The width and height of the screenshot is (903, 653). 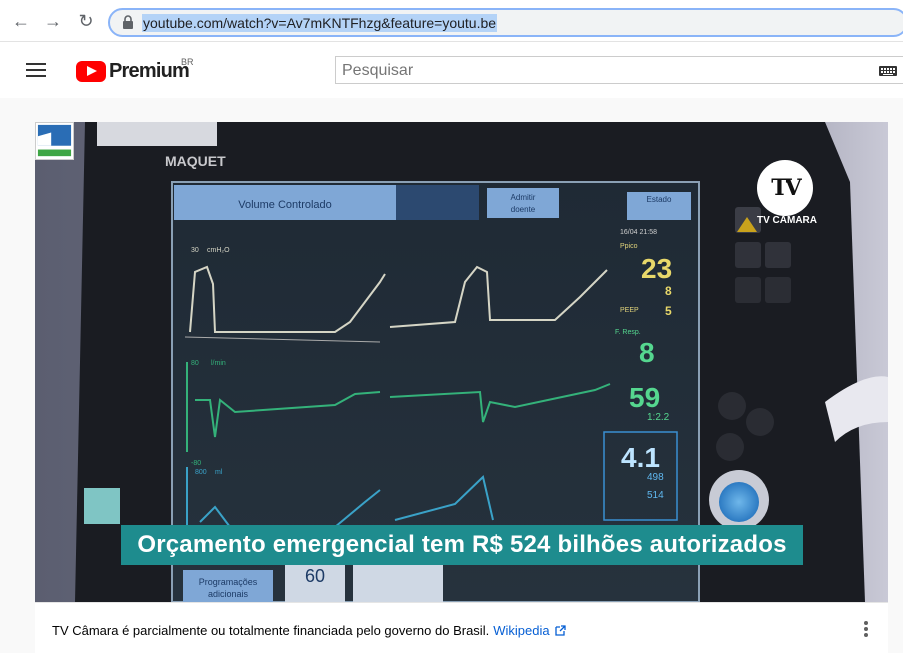 I want to click on monitor-scale-flow: 80, so click(x=195, y=363).